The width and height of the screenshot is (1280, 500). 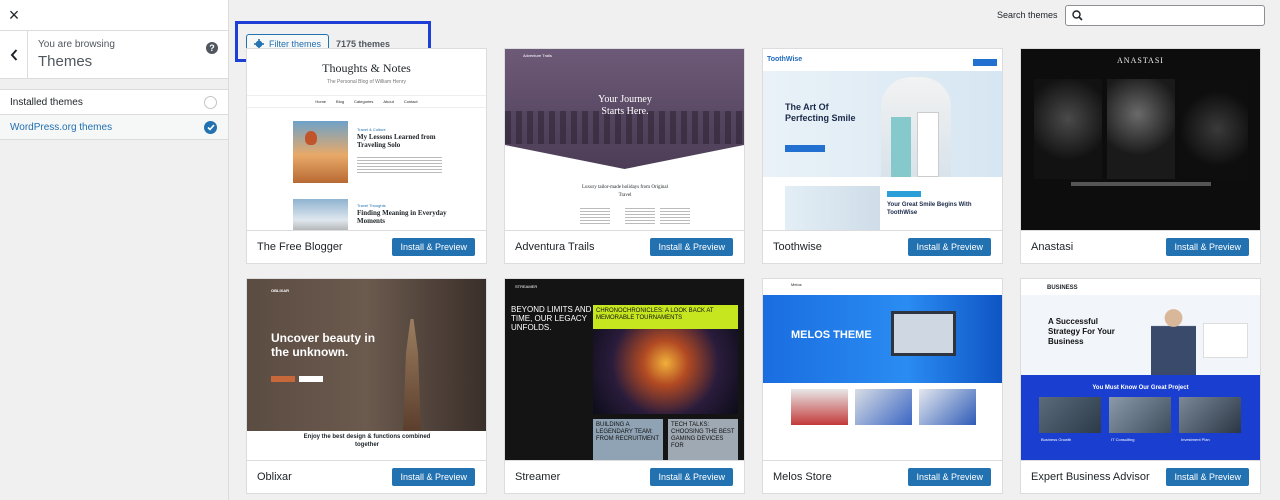 I want to click on theme-name: The Free Blogger, so click(x=300, y=247).